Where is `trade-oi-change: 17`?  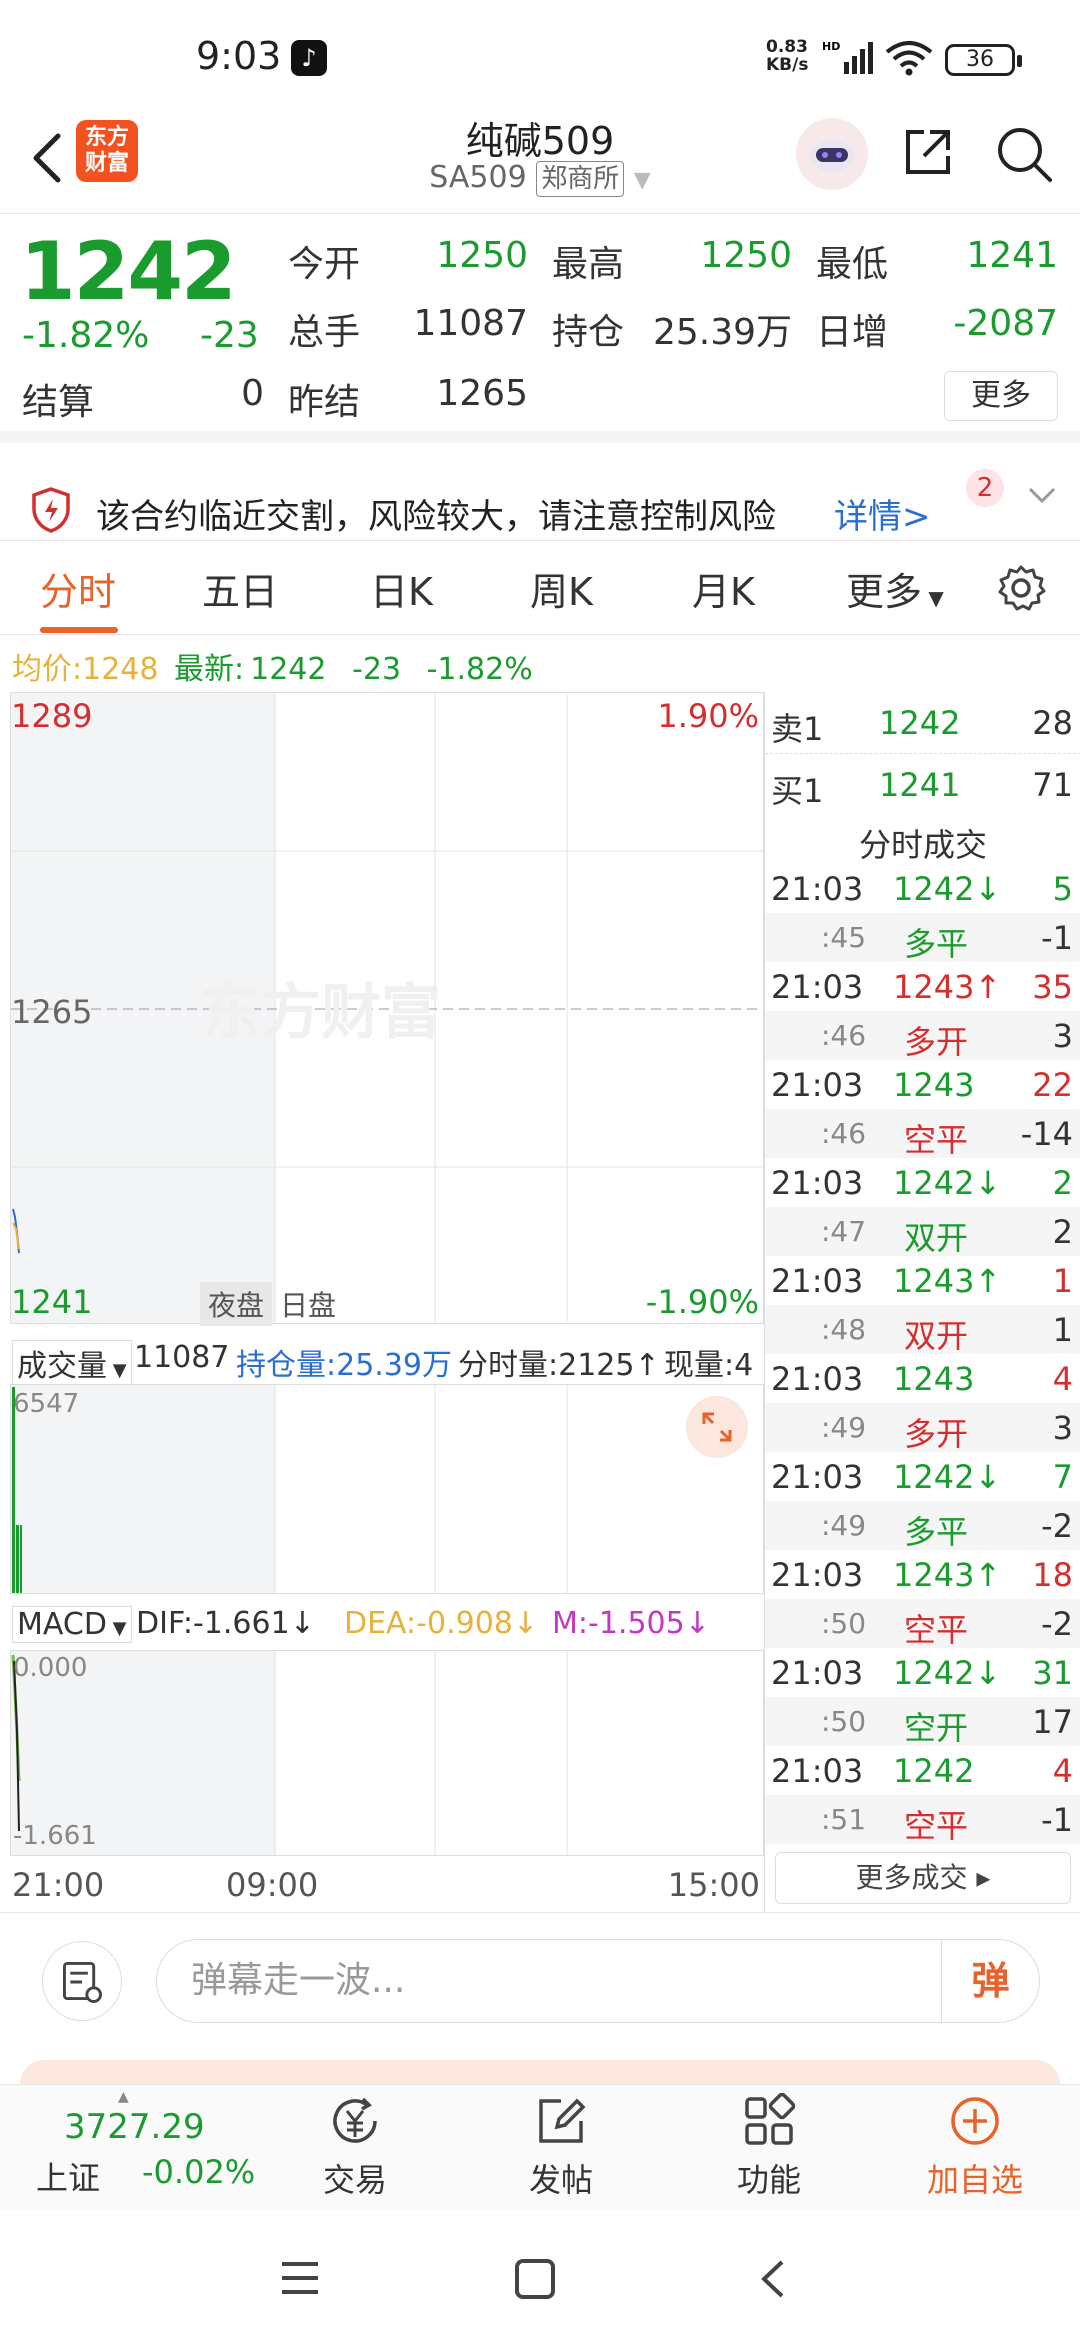
trade-oi-change: 17 is located at coordinates (1052, 1722).